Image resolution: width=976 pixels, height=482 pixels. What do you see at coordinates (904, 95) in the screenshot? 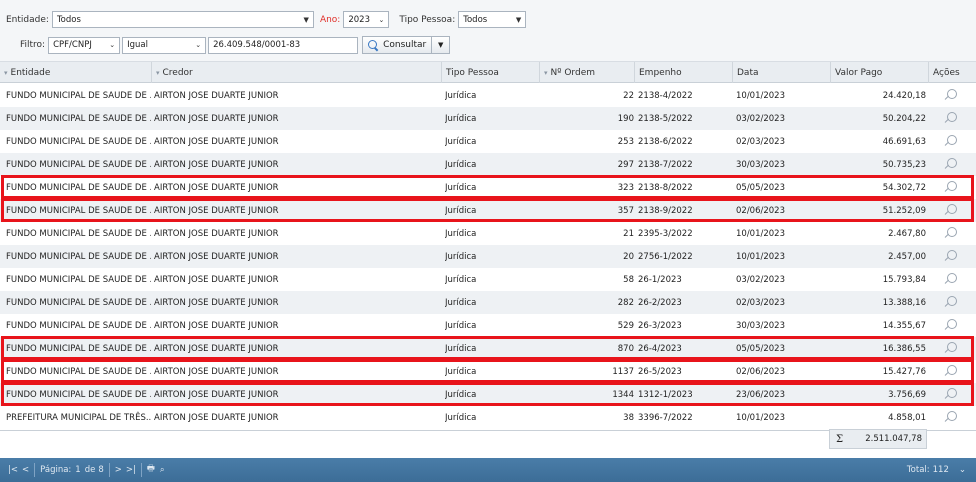
I see `cell-valor: 24.420,18` at bounding box center [904, 95].